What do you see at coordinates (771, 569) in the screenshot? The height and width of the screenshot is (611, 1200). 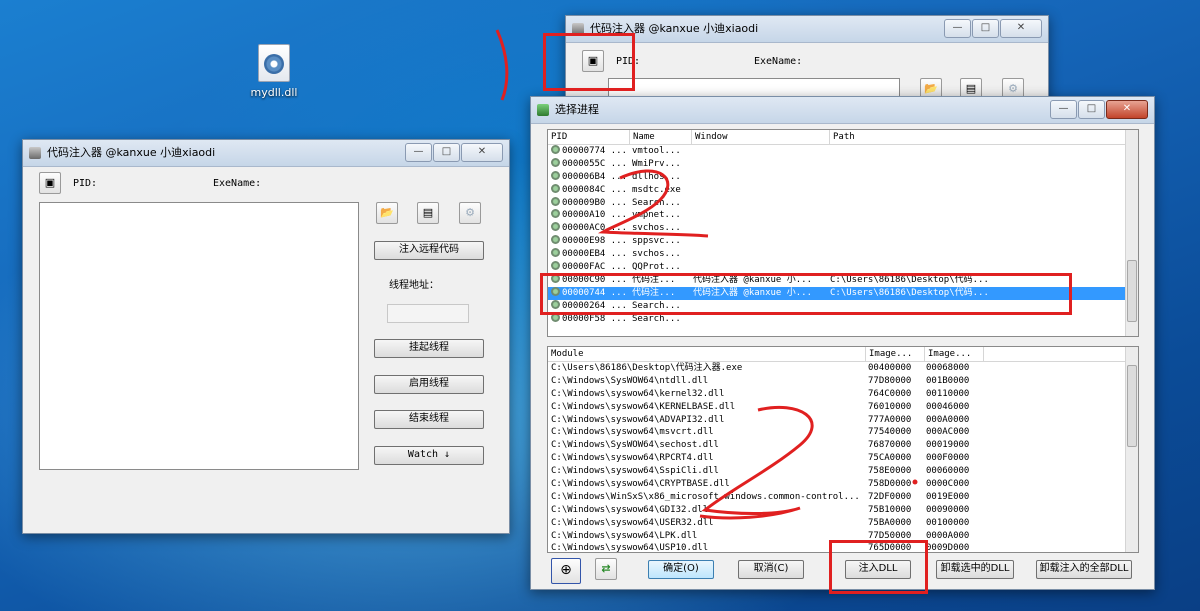 I see `cancel-button: 取消(C)` at bounding box center [771, 569].